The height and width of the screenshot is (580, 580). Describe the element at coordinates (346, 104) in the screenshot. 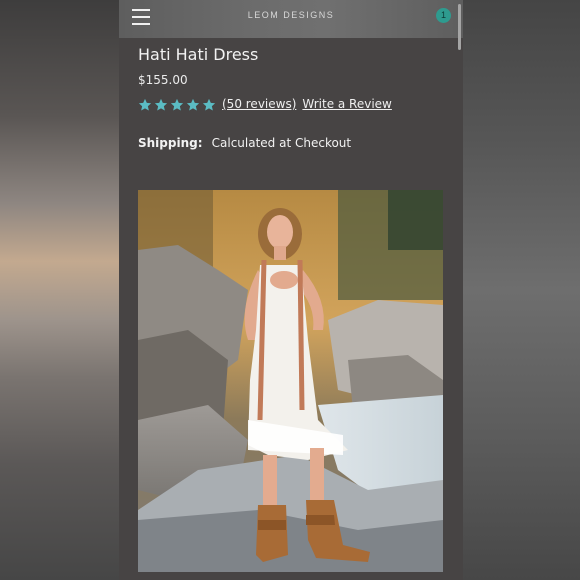

I see `write-review-link: Write a Review` at that location.